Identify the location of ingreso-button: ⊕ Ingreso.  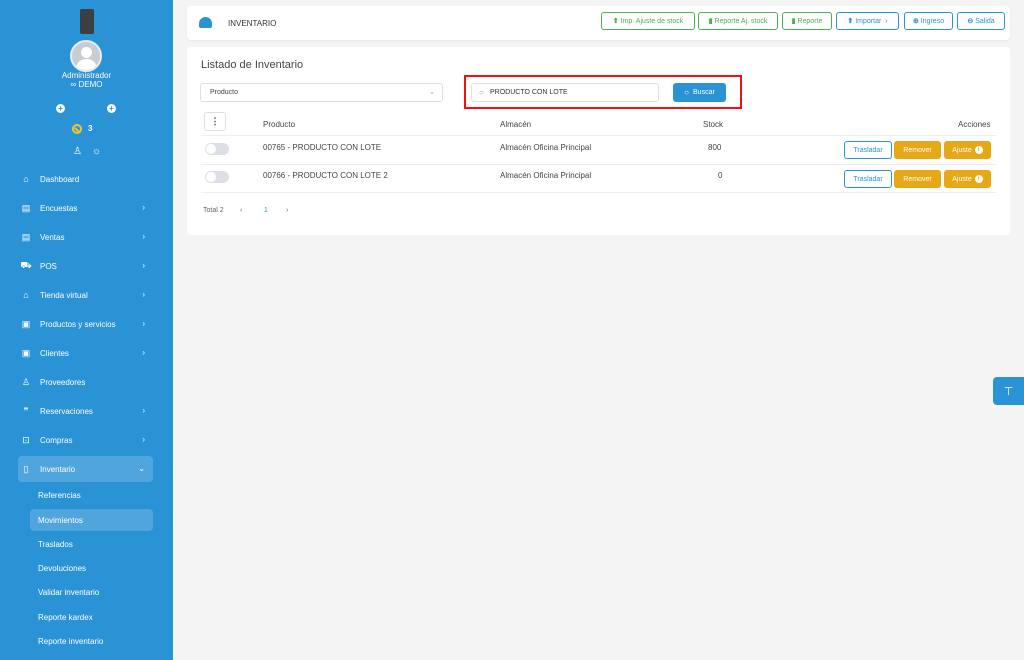
(928, 21).